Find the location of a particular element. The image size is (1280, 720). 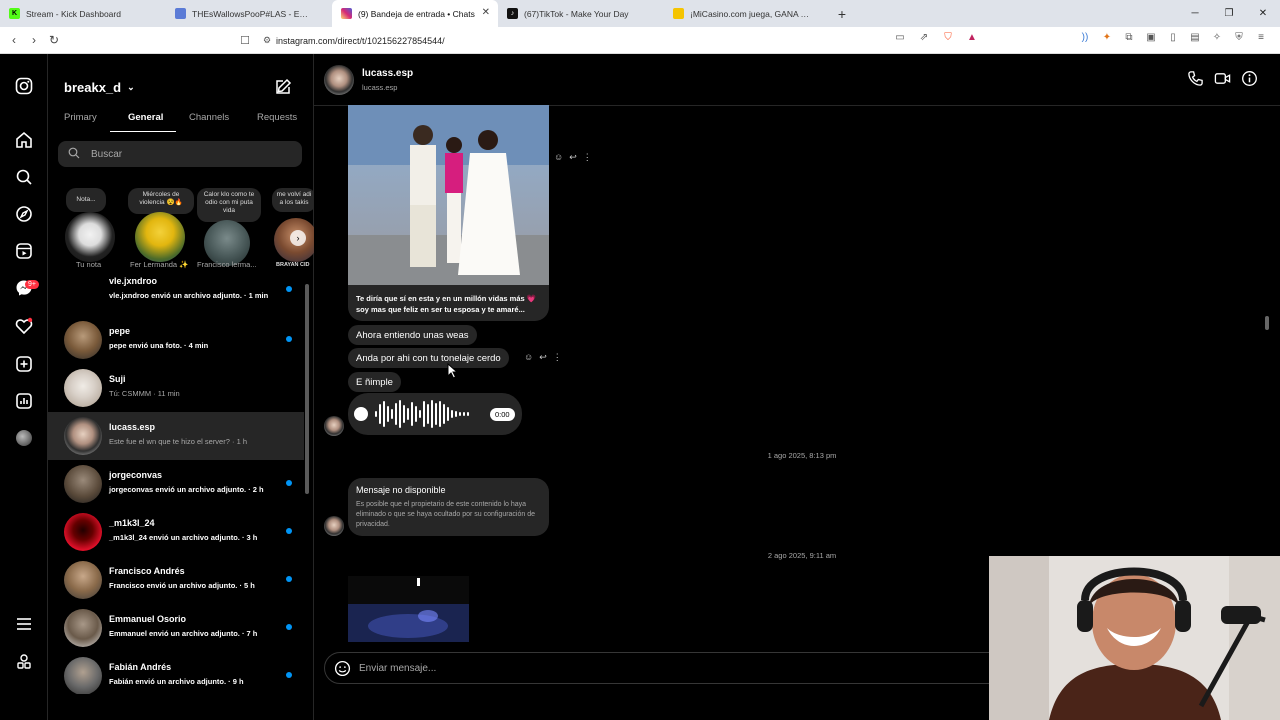

tab-requests: Requests is located at coordinates (277, 117).